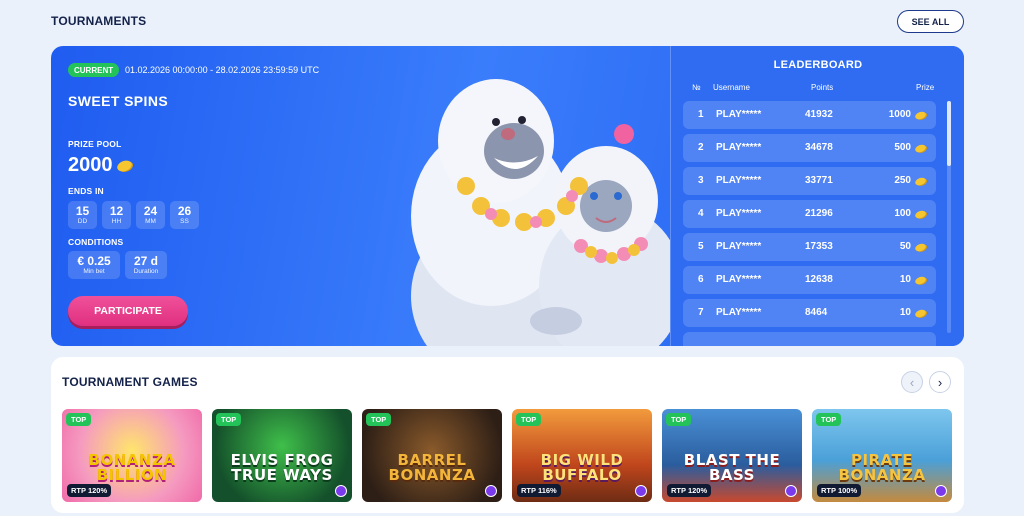 This screenshot has width=1024, height=516. Describe the element at coordinates (432, 467) in the screenshot. I see `game-title: BARREL BONANZA` at that location.